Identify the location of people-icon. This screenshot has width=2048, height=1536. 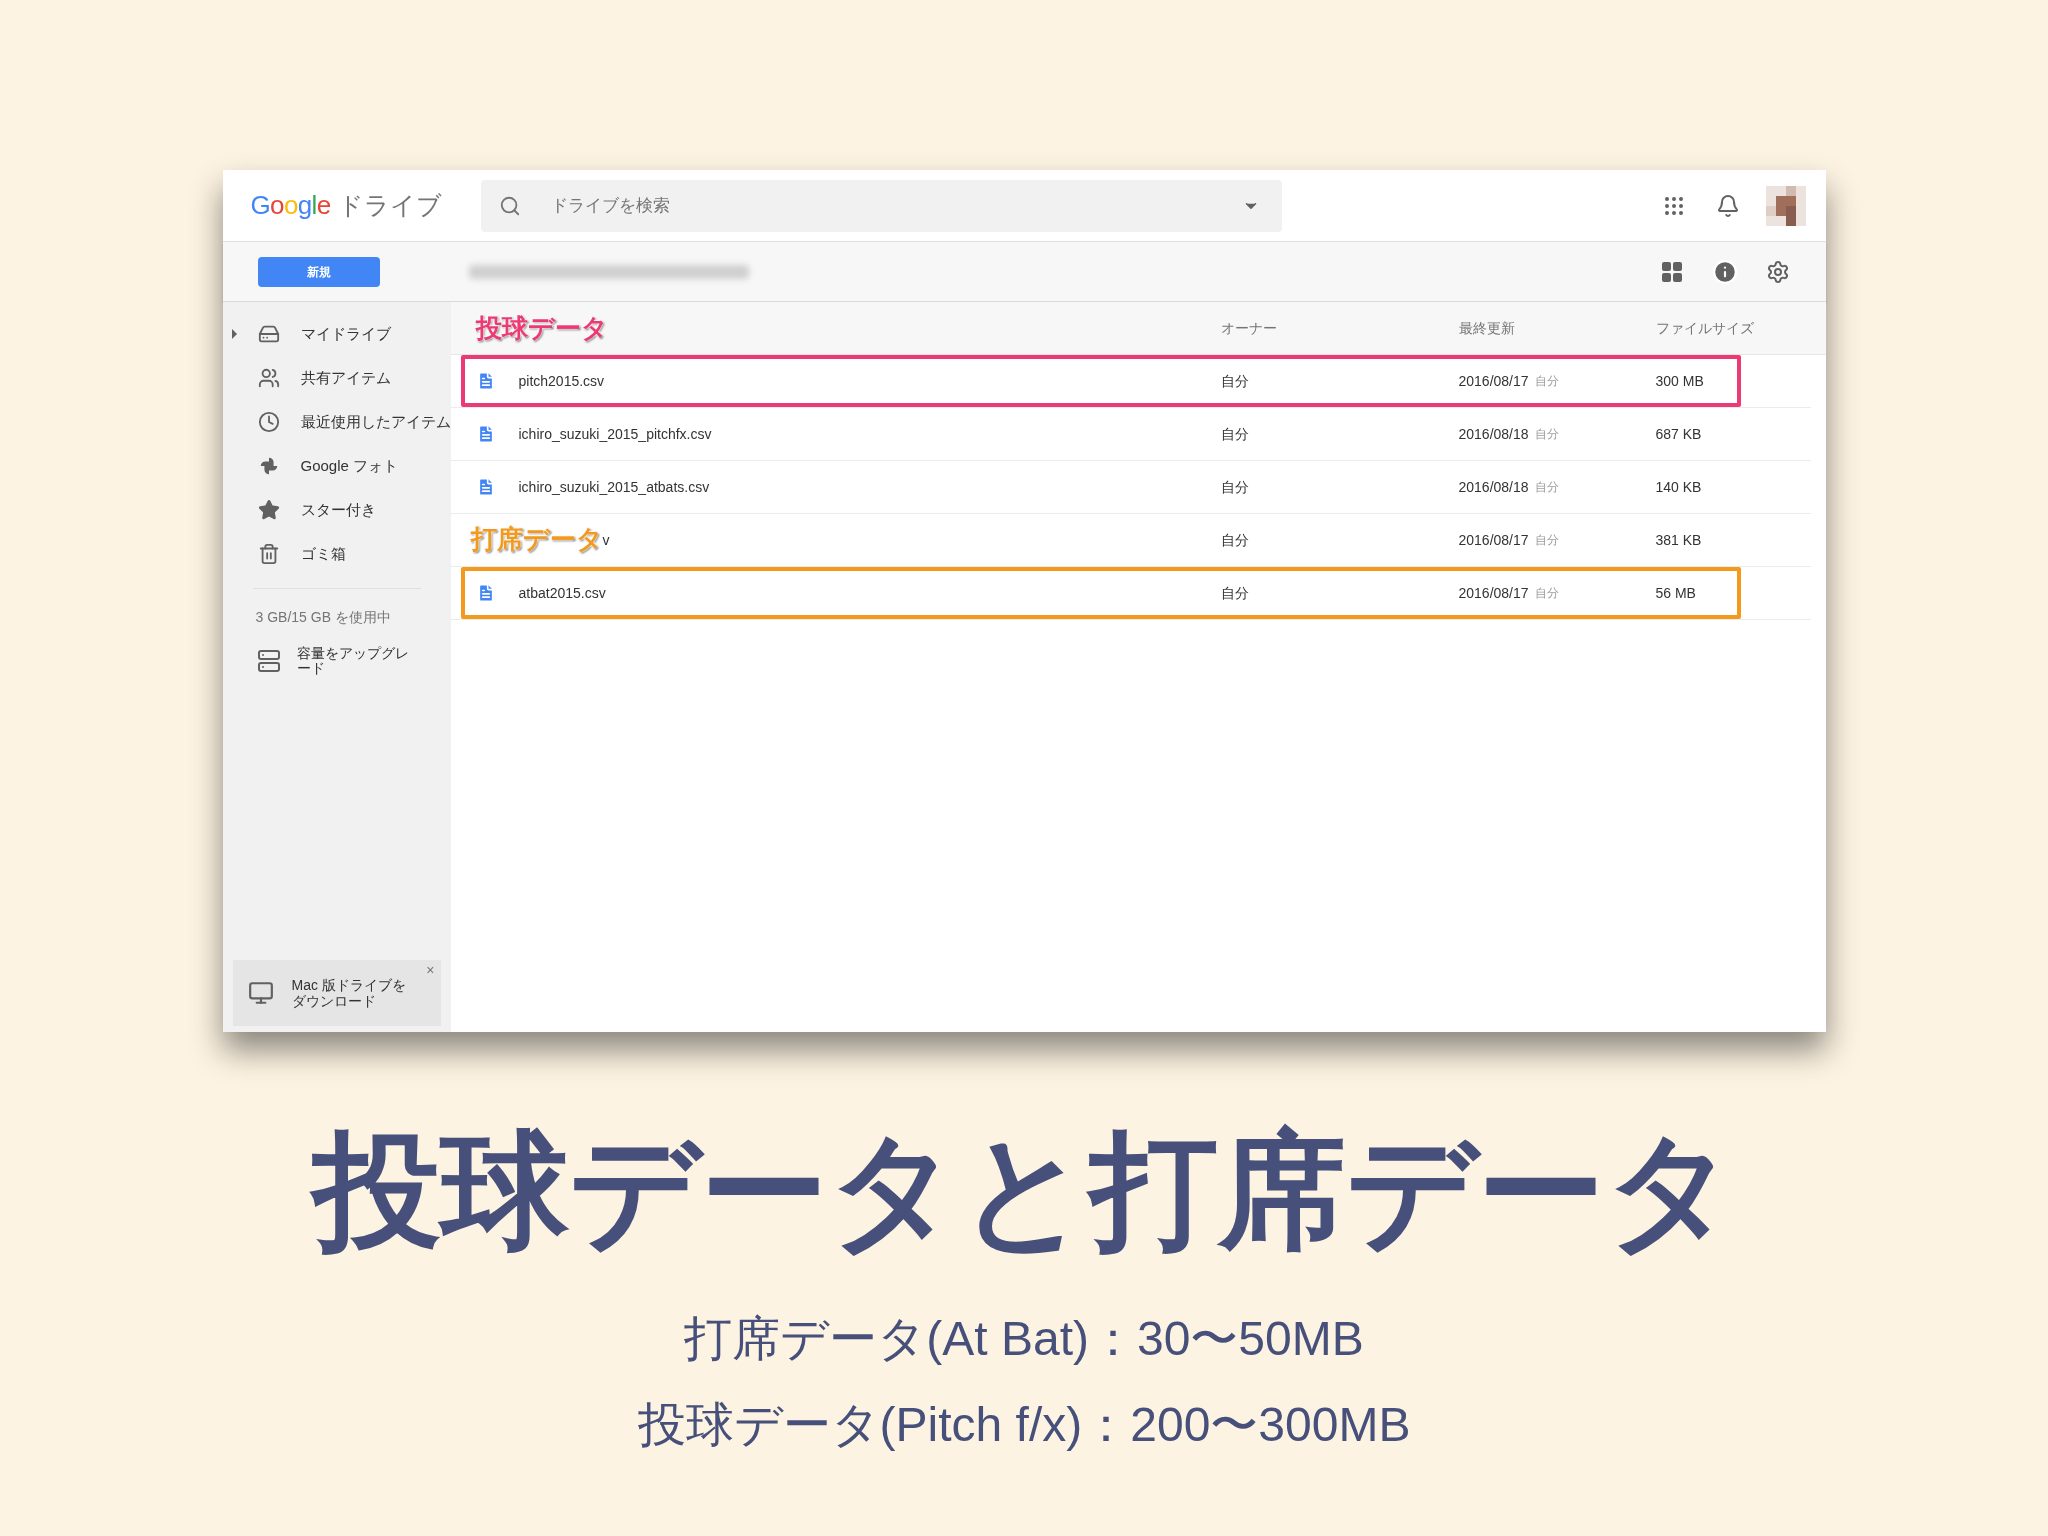
(268, 378).